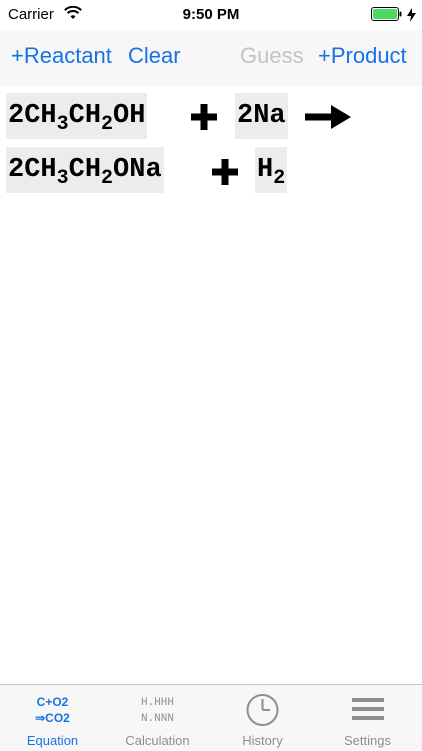  I want to click on tab-label: Calculation, so click(157, 740).